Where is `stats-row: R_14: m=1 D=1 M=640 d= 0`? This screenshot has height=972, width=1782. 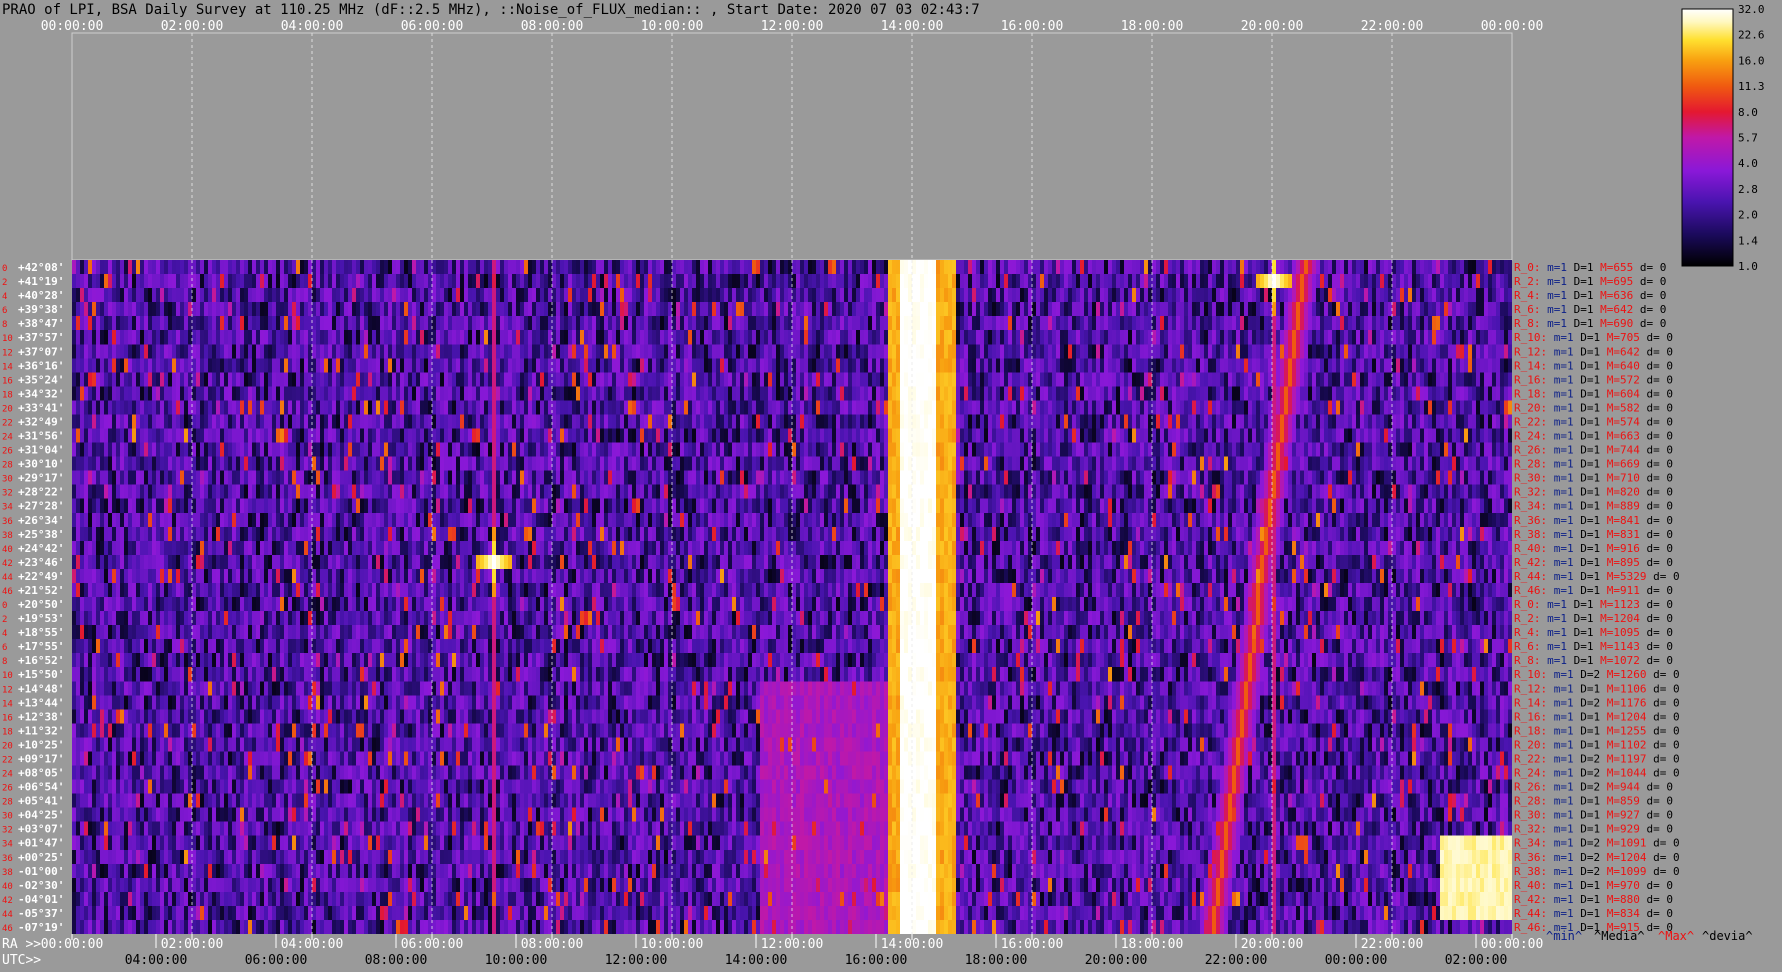
stats-row: R_14: m=1 D=1 M=640 d= 0 is located at coordinates (1593, 365).